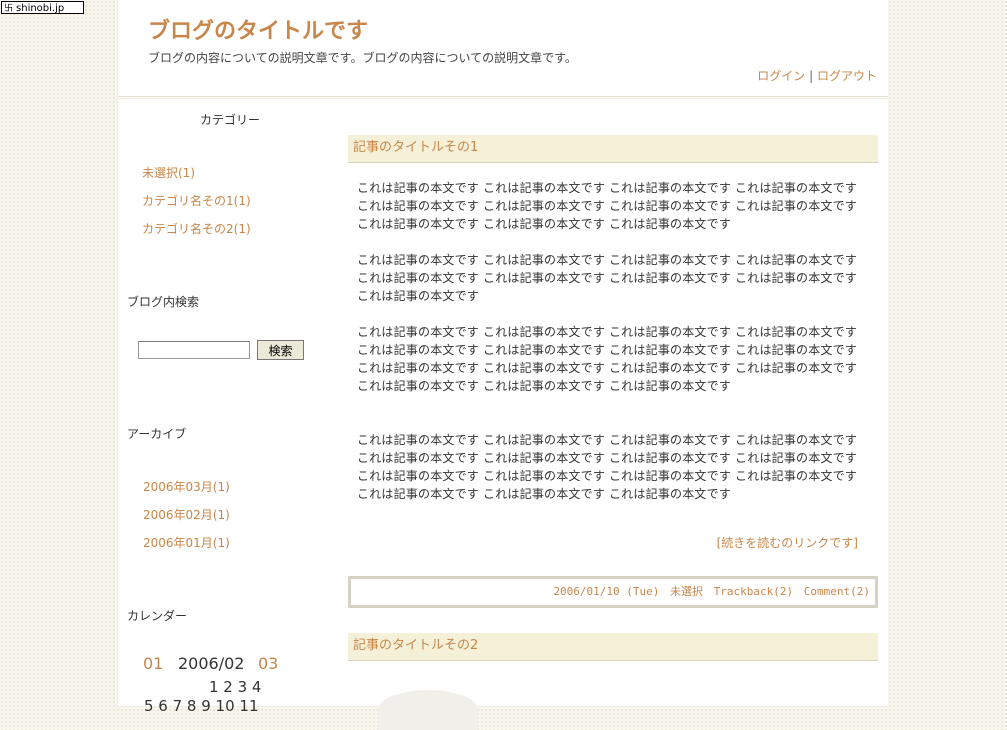 The height and width of the screenshot is (730, 1007). What do you see at coordinates (362, 58) in the screenshot?
I see `blog-description: ブログの内容についての説明文章です。ブログの内容についての説明文章です。` at bounding box center [362, 58].